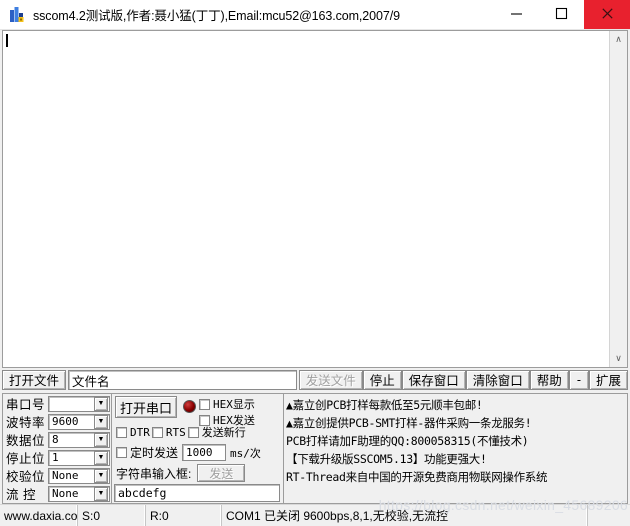 The width and height of the screenshot is (630, 526). Describe the element at coordinates (245, 453) in the screenshot. I see `timed-send-unit-label: ms/次` at that location.